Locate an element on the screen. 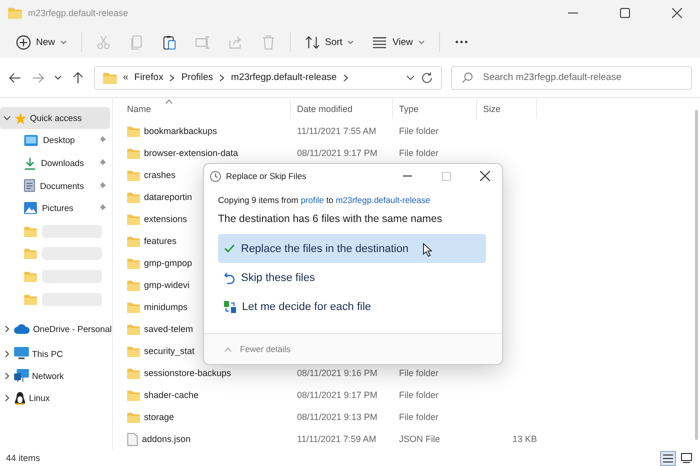 This screenshot has height=466, width=700. fewer-details-button: Fewer details is located at coordinates (265, 349).